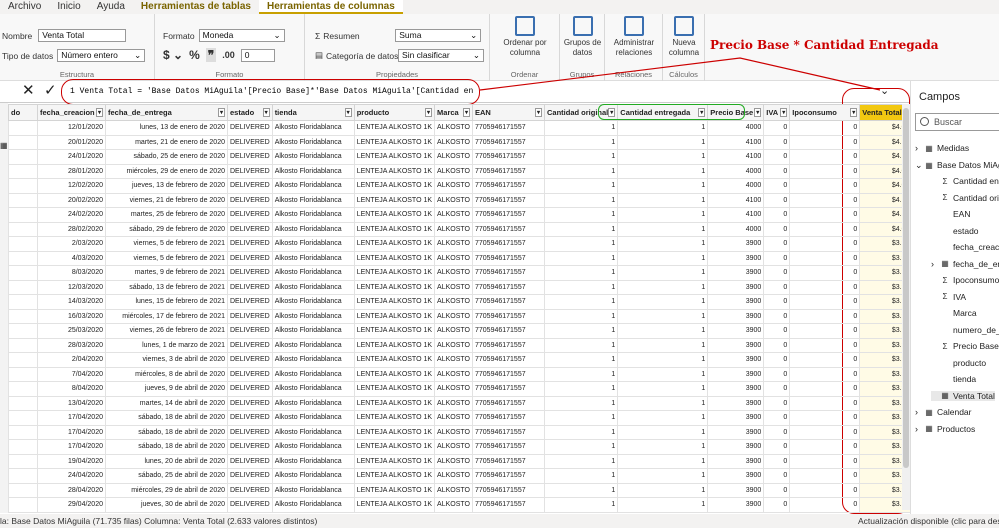  I want to click on table-cell: 28/03/2020, so click(71, 345).